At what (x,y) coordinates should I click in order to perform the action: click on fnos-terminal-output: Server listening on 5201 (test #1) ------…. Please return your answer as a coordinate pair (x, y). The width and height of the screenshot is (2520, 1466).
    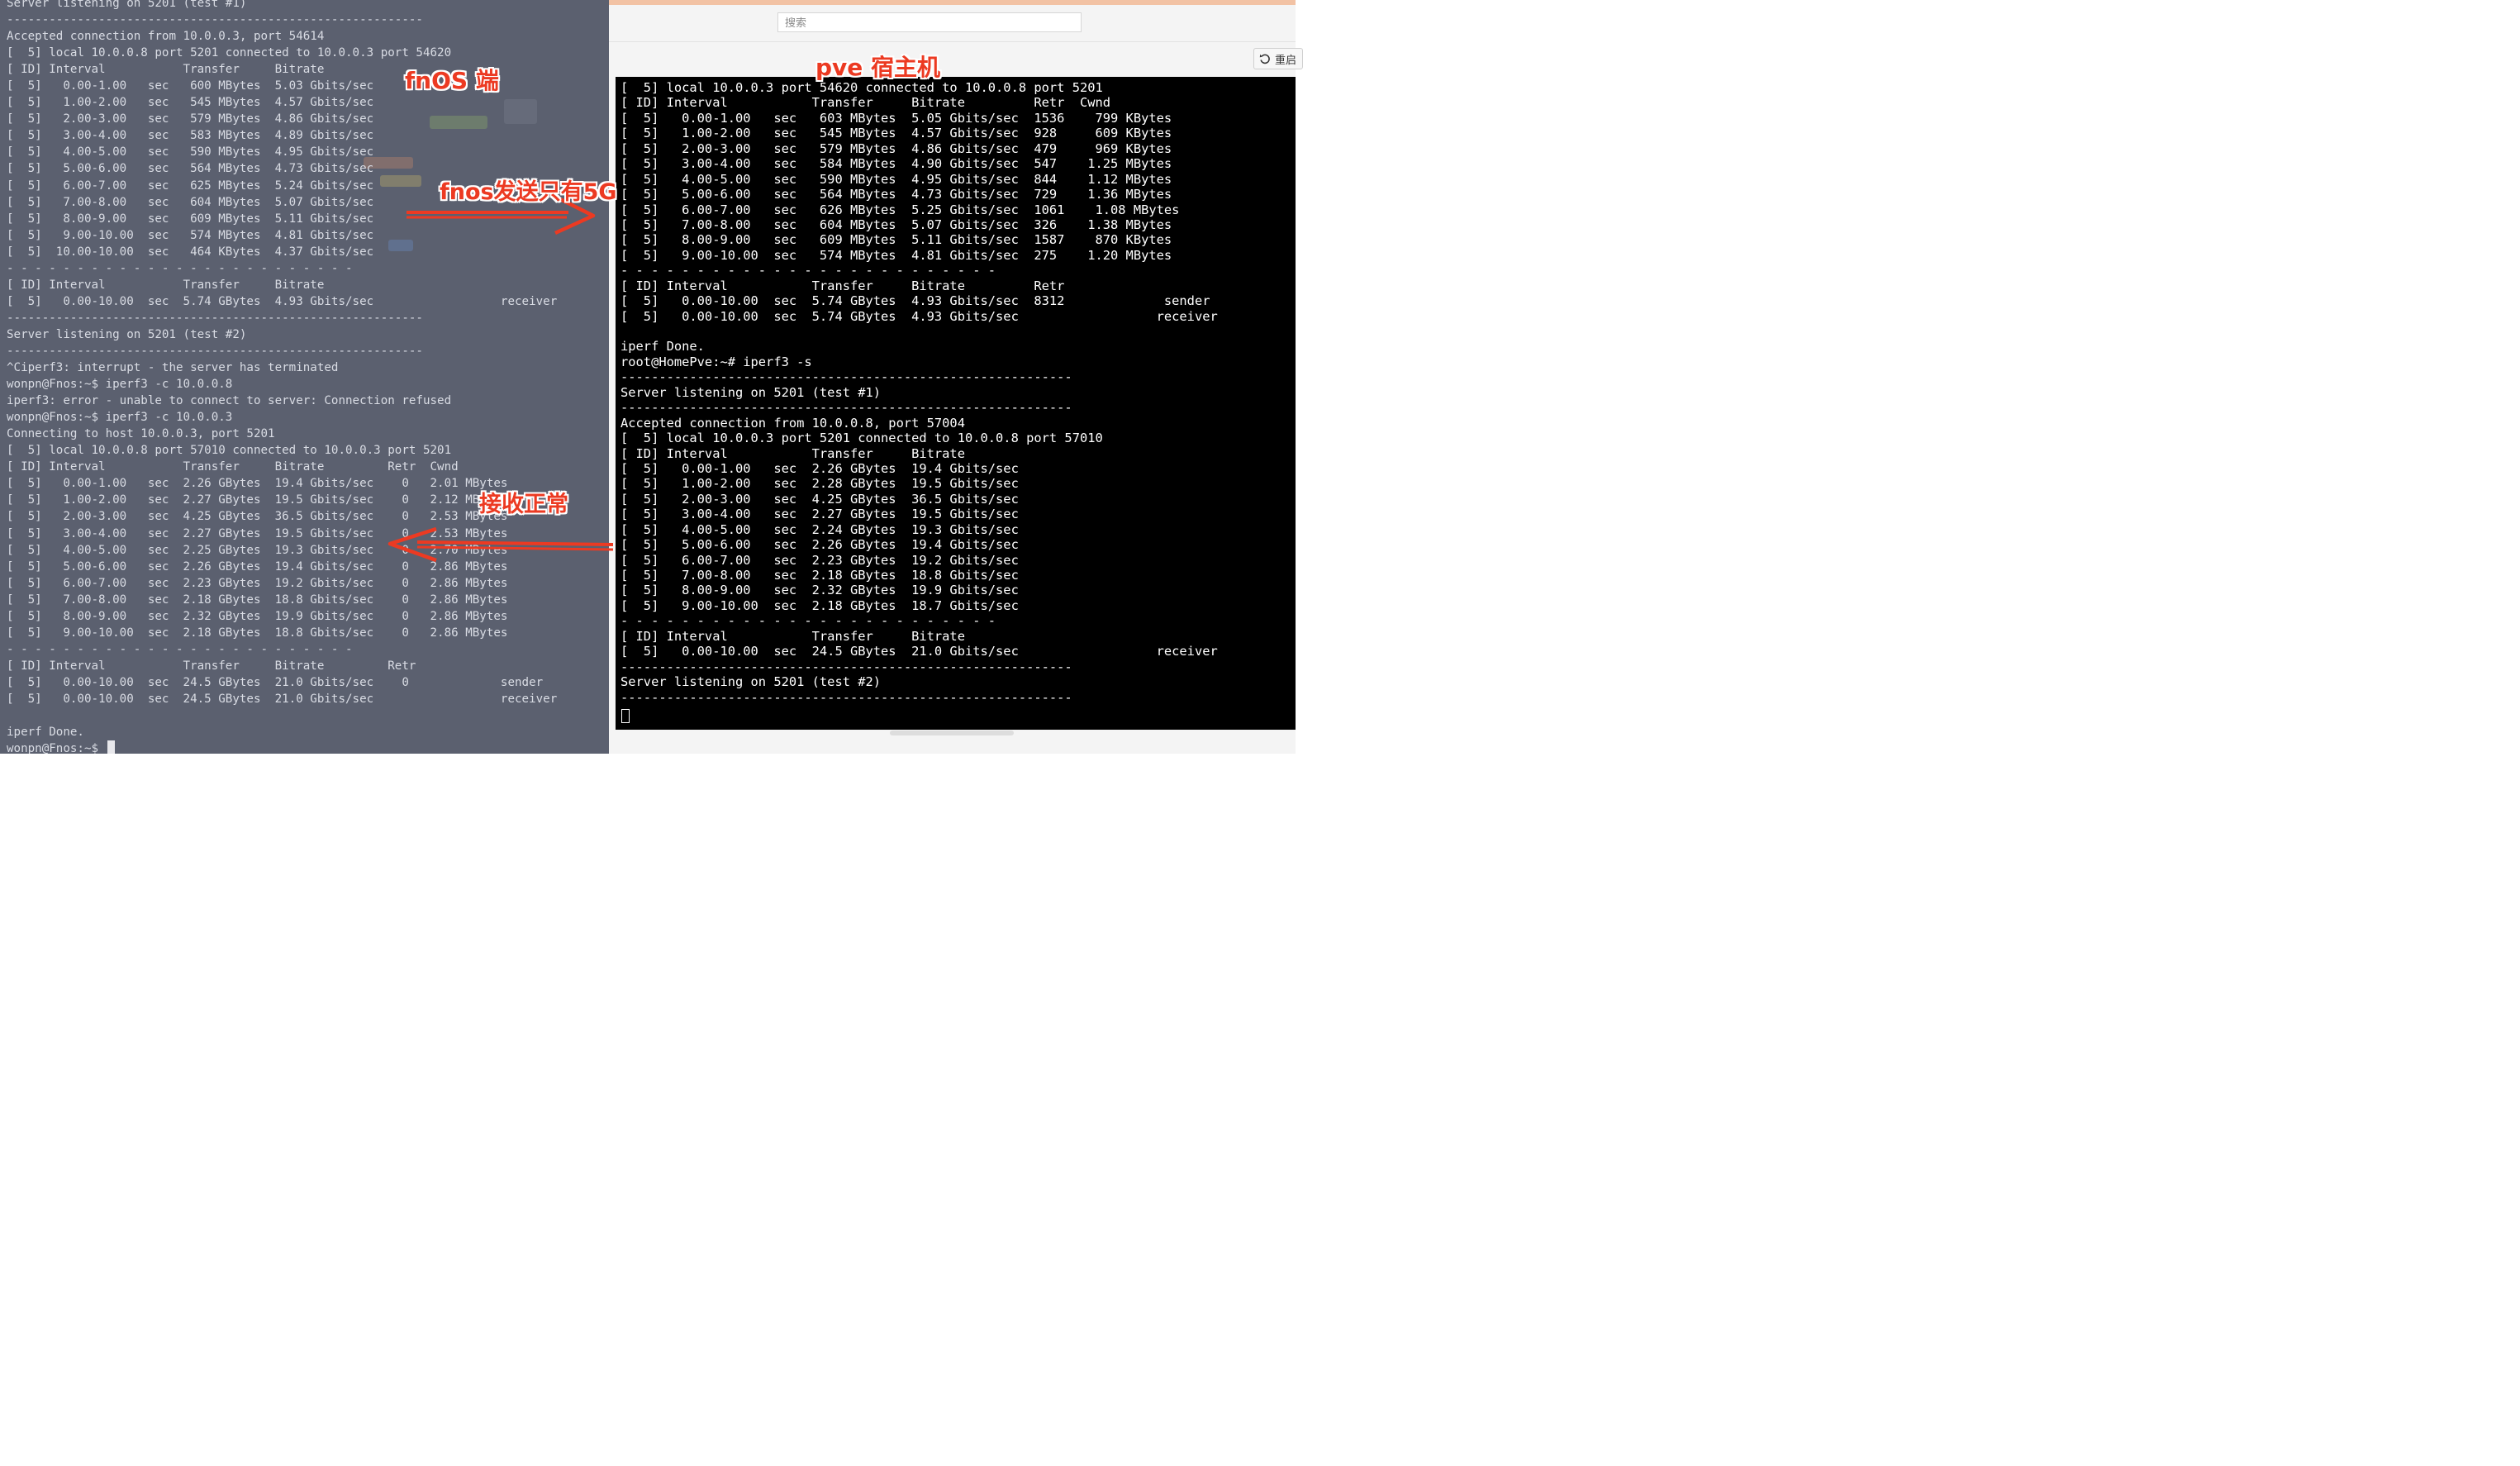
    Looking at the image, I should click on (282, 377).